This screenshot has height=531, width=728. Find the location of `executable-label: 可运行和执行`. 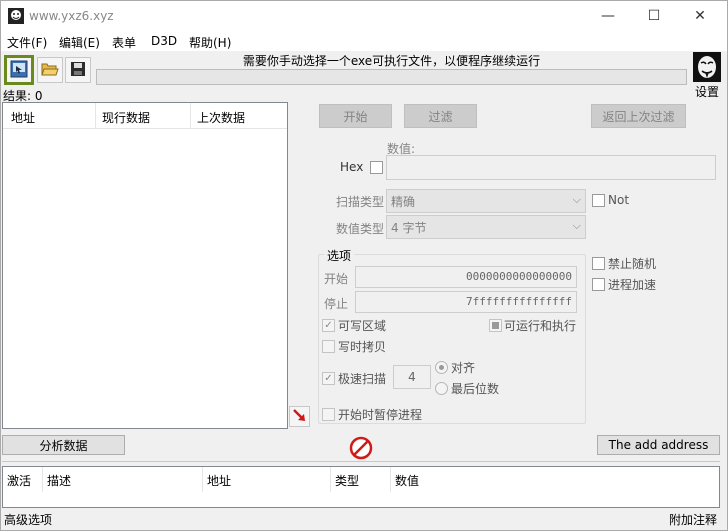

executable-label: 可运行和执行 is located at coordinates (540, 326).